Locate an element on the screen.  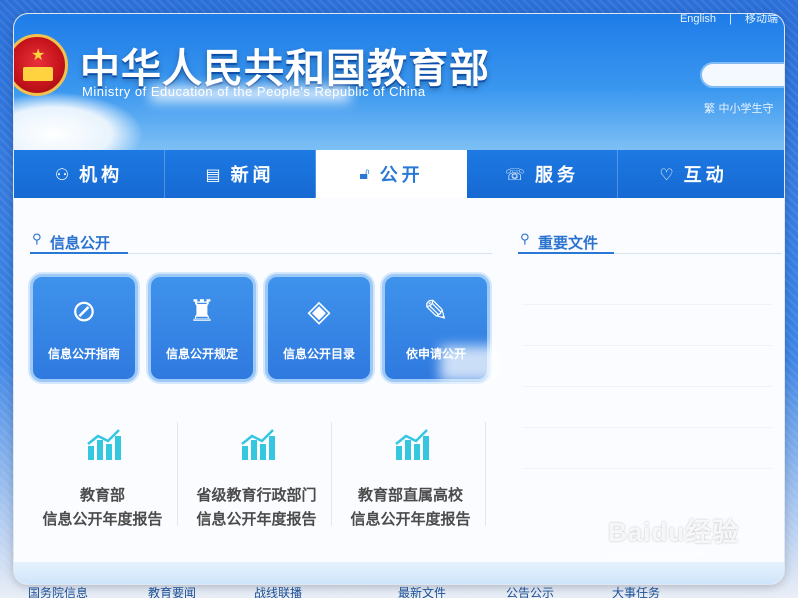
bottom-nav-item: 国务院信息 is located at coordinates (58, 592).